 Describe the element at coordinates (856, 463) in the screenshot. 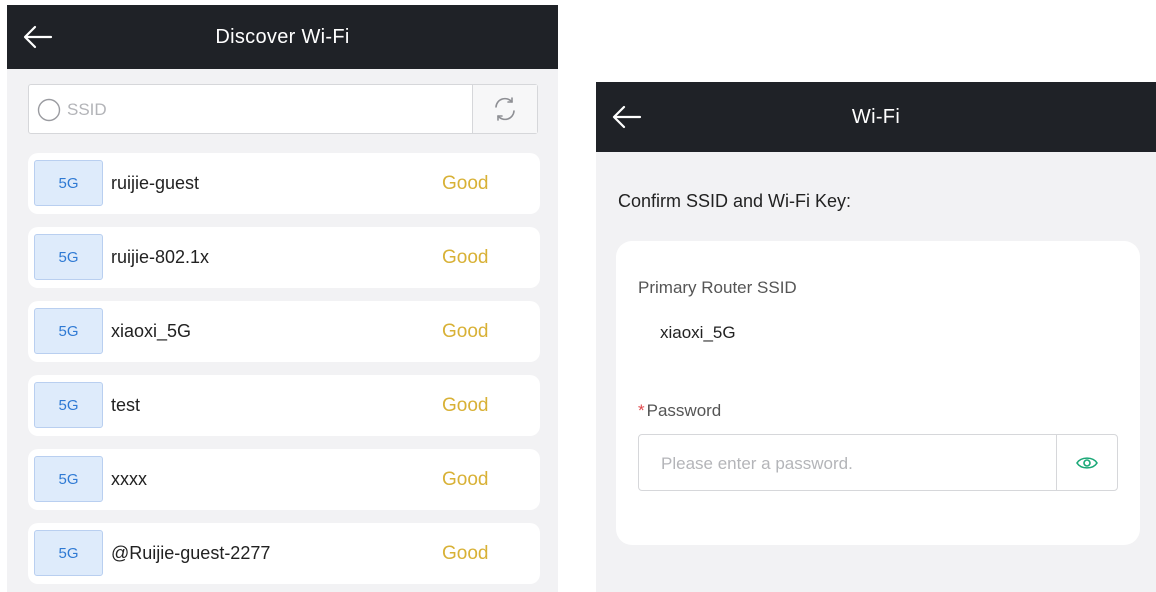

I see `password-input` at that location.